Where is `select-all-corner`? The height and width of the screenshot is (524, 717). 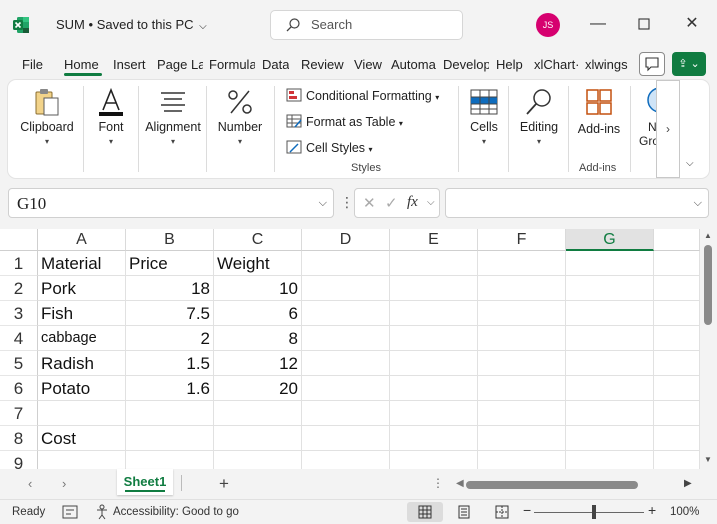
select-all-corner is located at coordinates (19, 240).